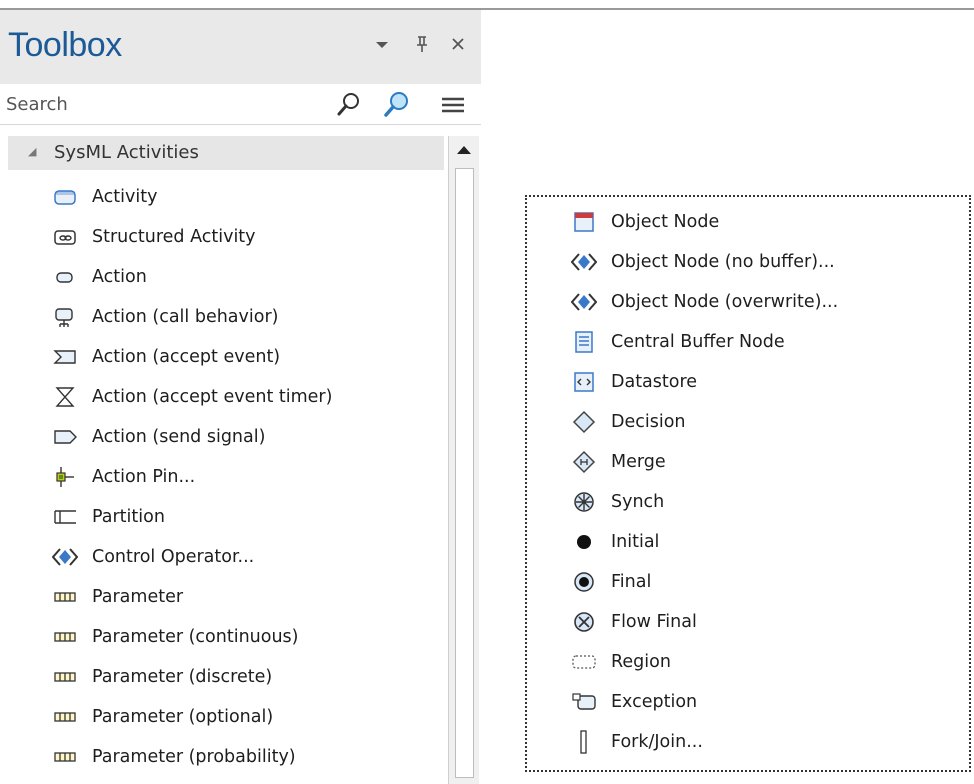  I want to click on toolbox-item-exception: Exception, so click(634, 702).